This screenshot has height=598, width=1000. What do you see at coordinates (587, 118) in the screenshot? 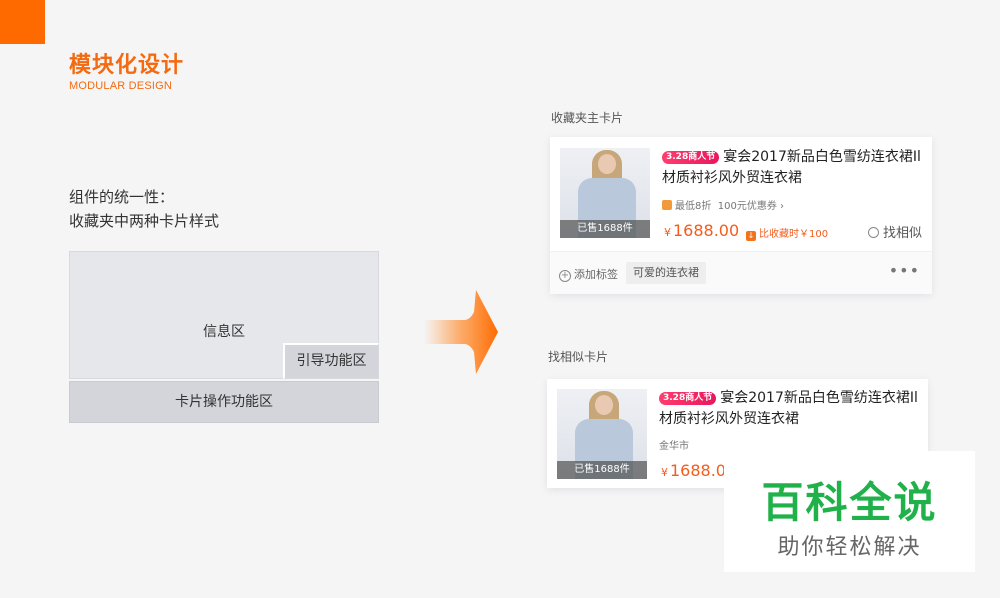
I see `main-card-section-label: 收藏夹主卡片` at bounding box center [587, 118].